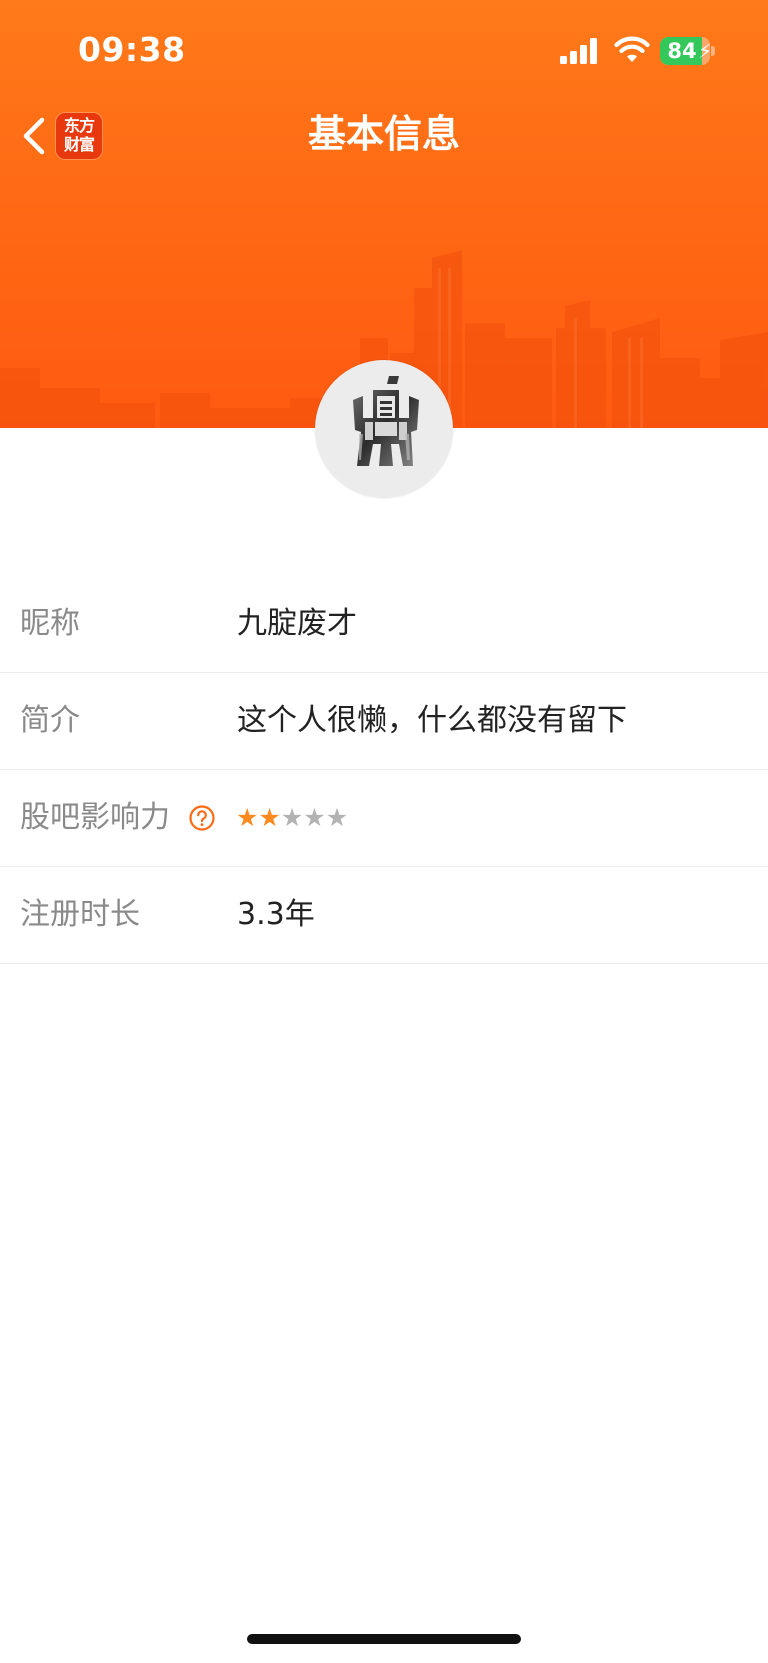 The height and width of the screenshot is (1663, 768). What do you see at coordinates (132, 49) in the screenshot?
I see `status-time: 09:38` at bounding box center [132, 49].